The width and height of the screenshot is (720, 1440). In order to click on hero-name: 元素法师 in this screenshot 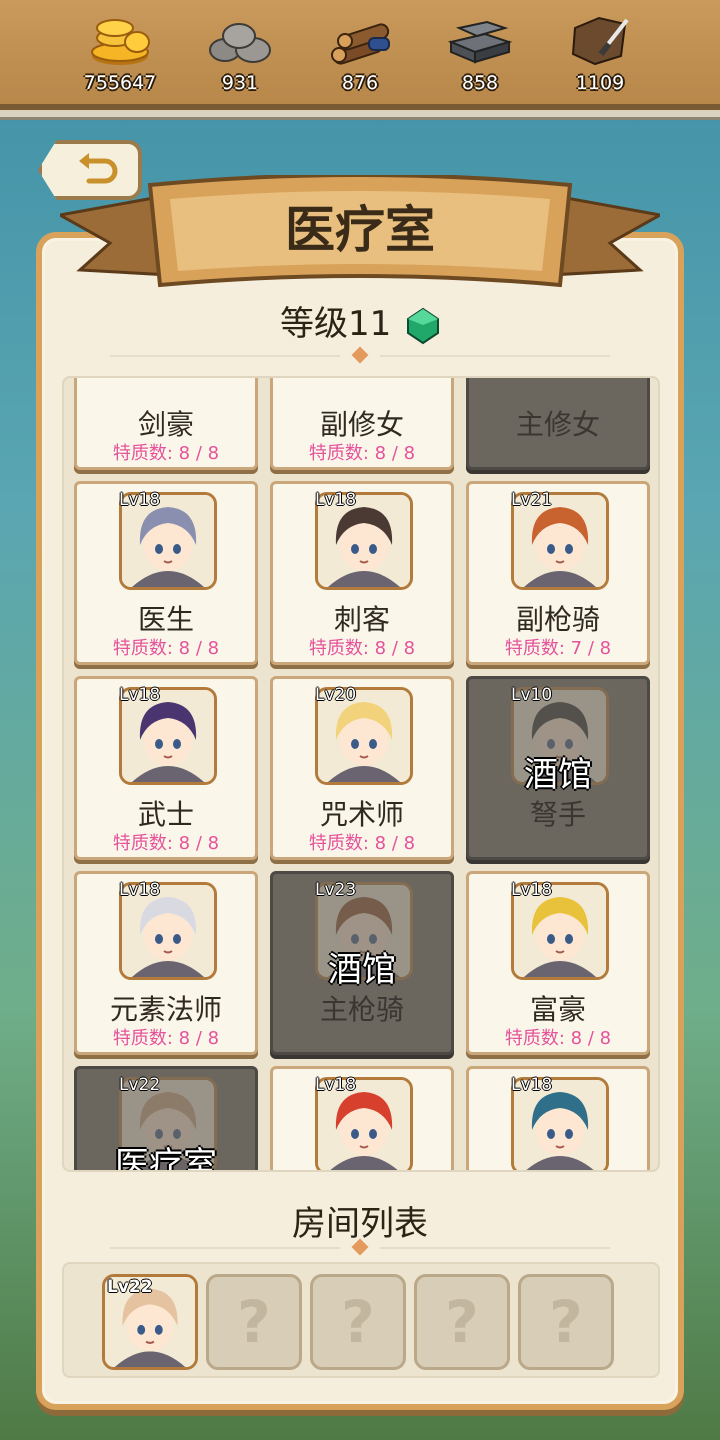, I will do `click(165, 1009)`.